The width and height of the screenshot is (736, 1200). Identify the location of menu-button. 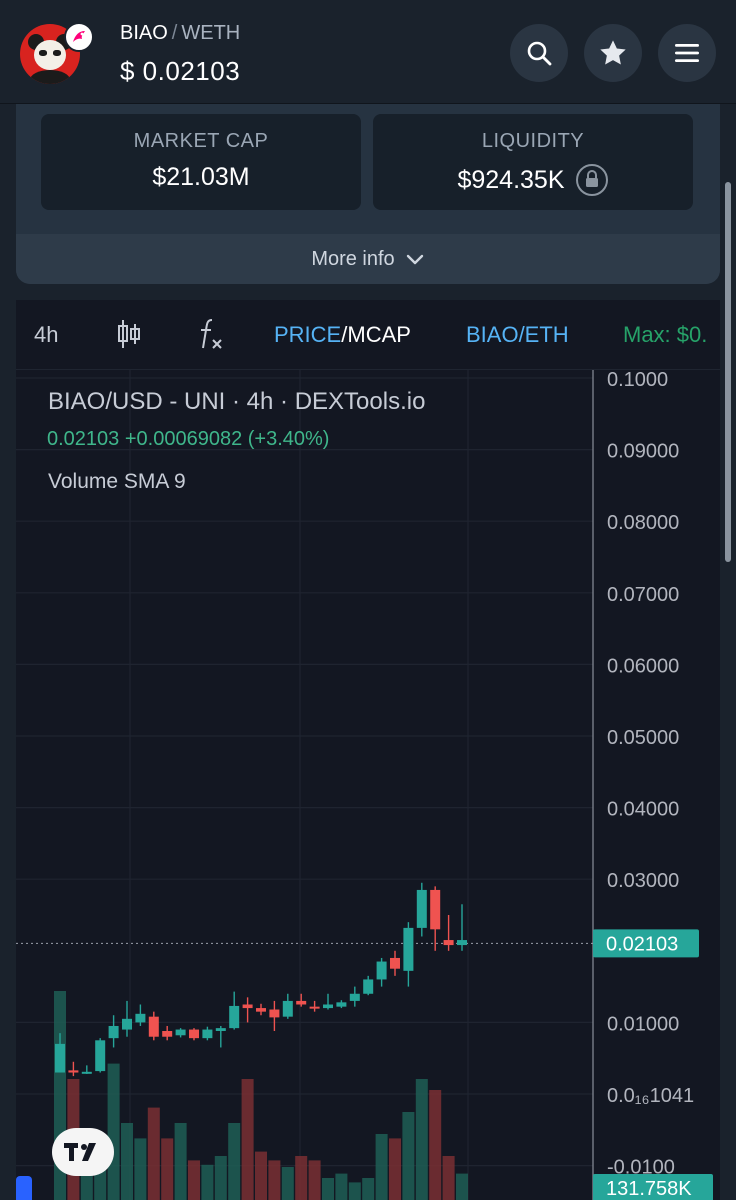
(687, 53).